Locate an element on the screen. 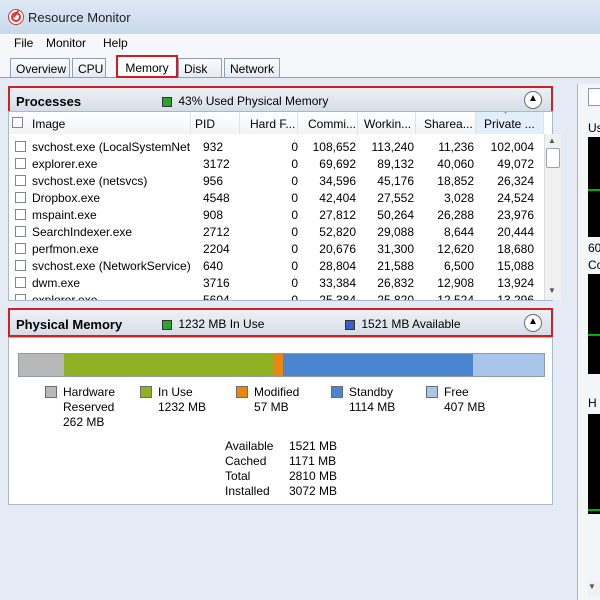 The image size is (600, 600). legend-value: 407 MB is located at coordinates (465, 407).